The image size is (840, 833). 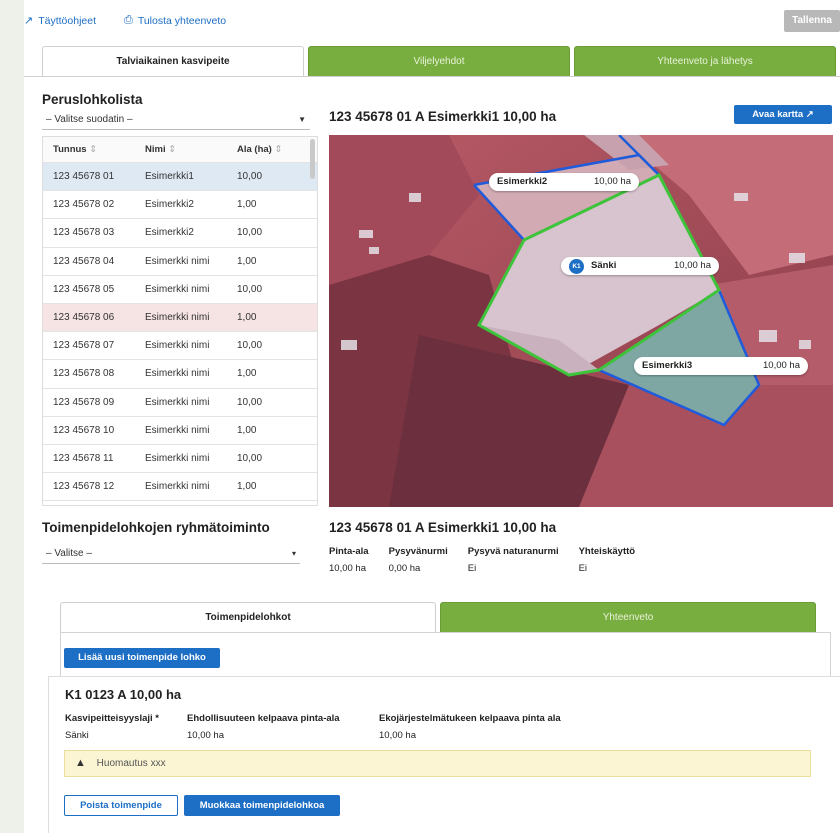 I want to click on map-label-k1-sanki: K1 Sänki 10,00 ha, so click(x=640, y=266).